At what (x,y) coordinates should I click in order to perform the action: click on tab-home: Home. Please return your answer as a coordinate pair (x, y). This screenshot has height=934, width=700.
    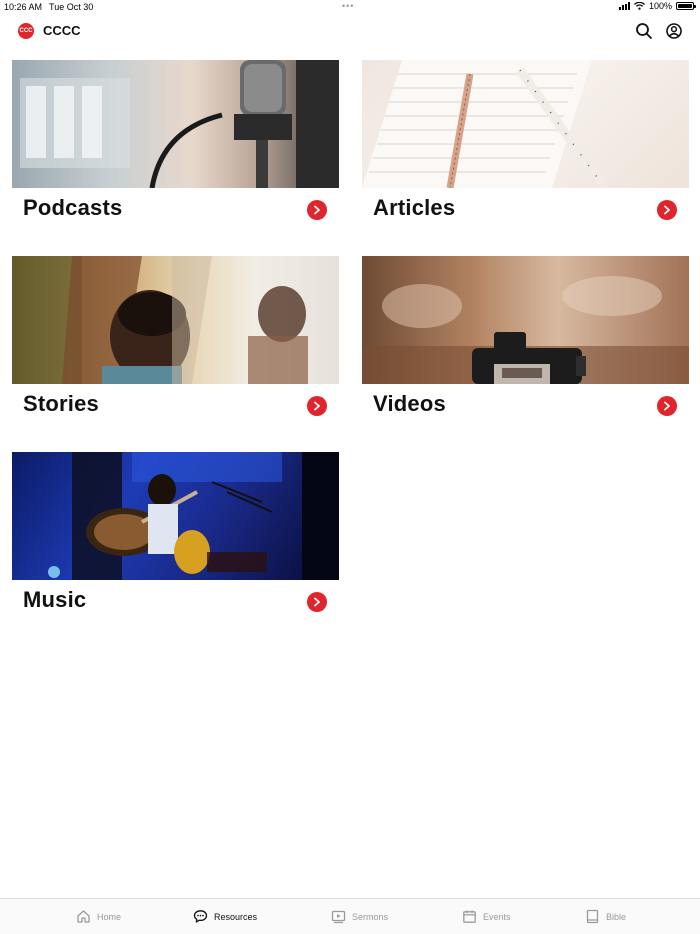
    Looking at the image, I should click on (98, 916).